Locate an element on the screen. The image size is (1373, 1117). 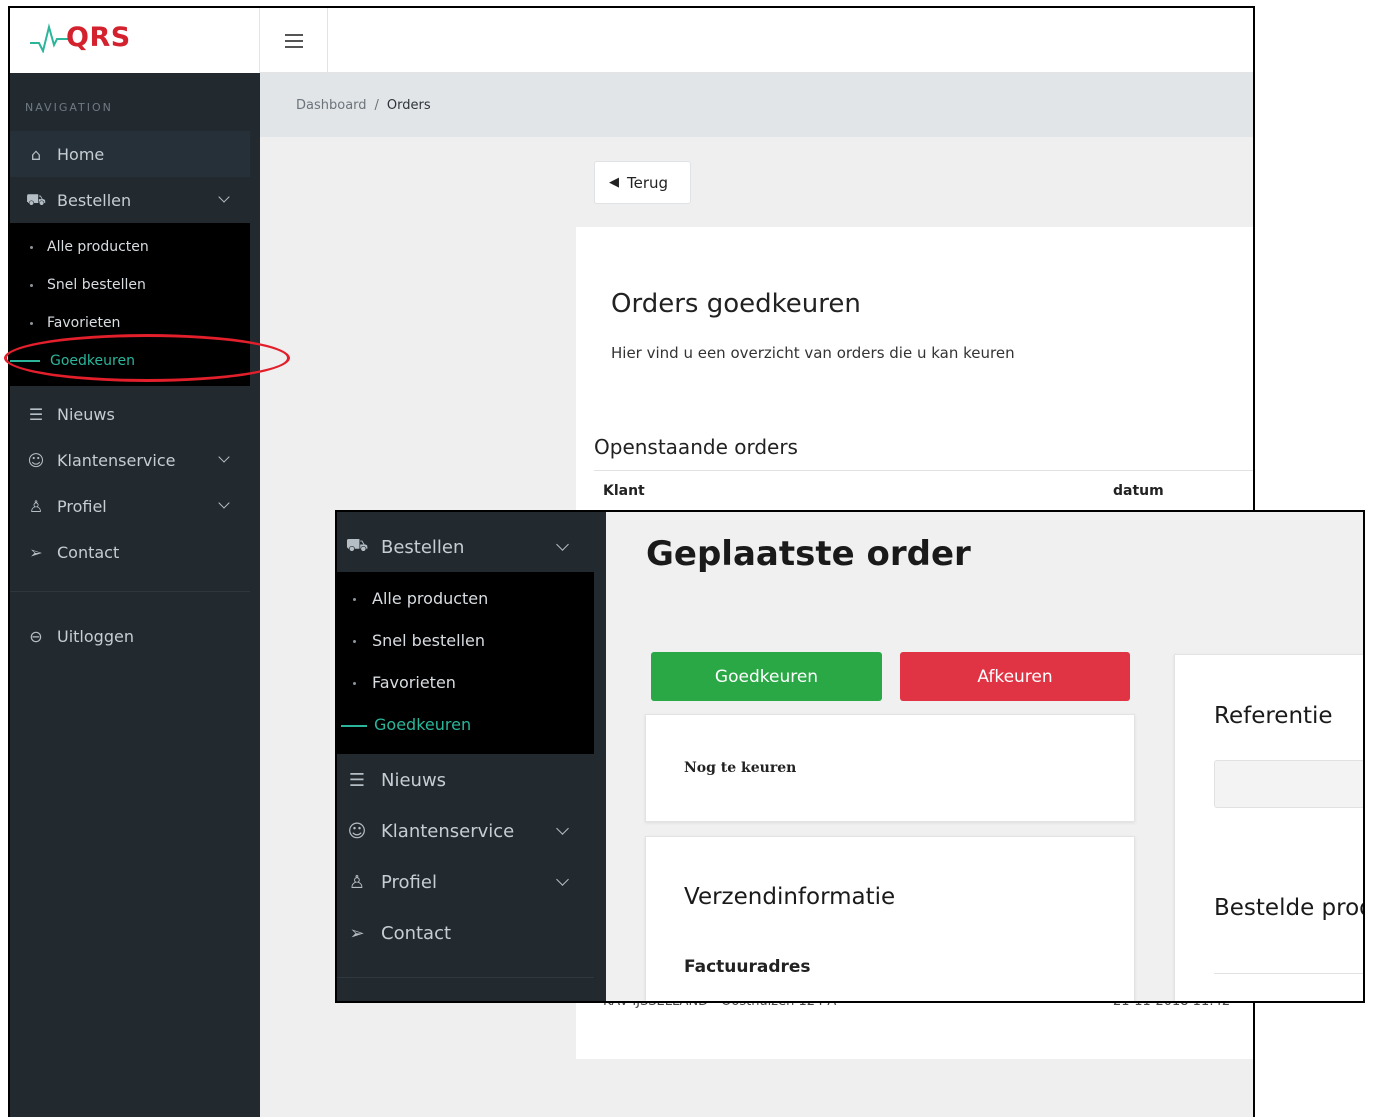
home-icon: ⌂ is located at coordinates (36, 154).